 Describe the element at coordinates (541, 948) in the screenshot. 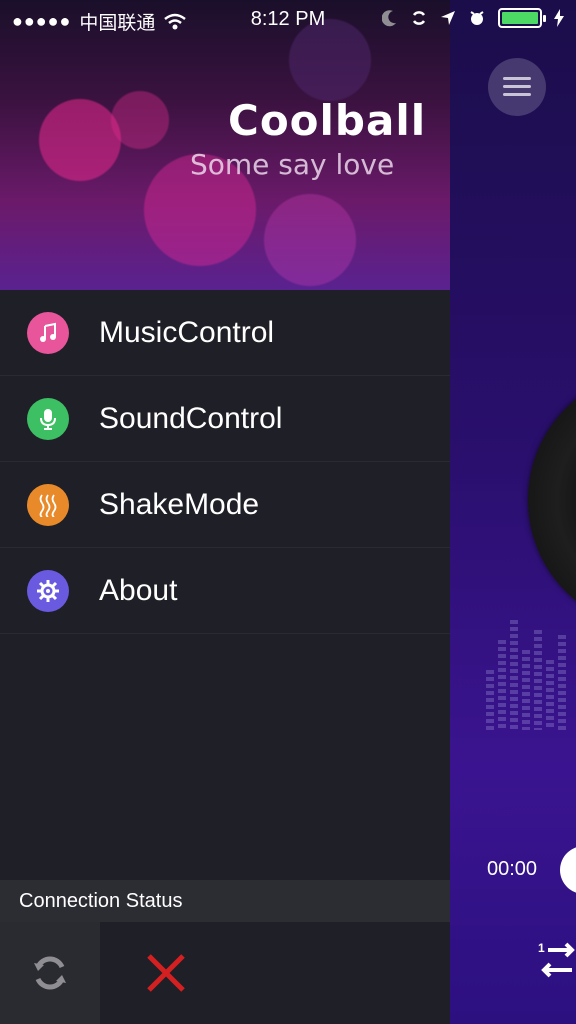

I see `repeat-badge: 1` at that location.